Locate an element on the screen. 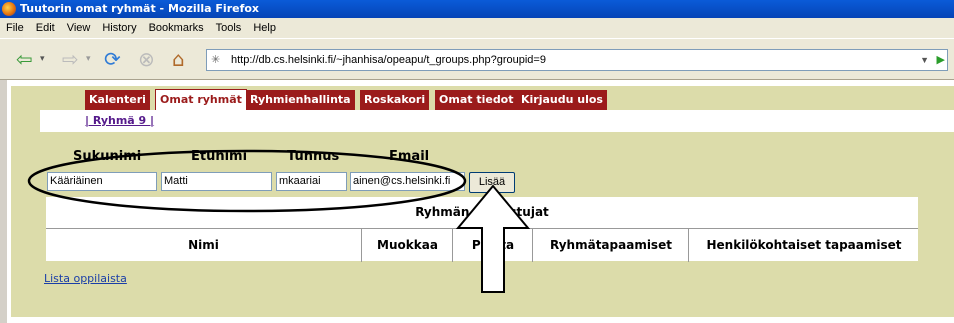 The width and height of the screenshot is (954, 323). menu-help: Help is located at coordinates (264, 28).